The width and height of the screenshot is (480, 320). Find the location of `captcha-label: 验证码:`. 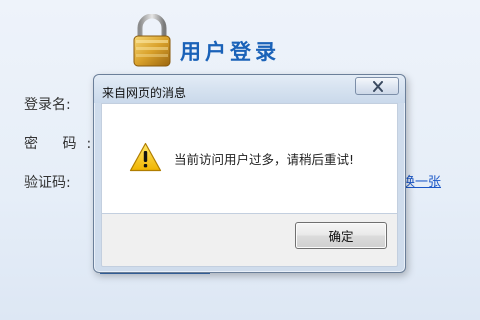

captcha-label: 验证码: is located at coordinates (47, 183).